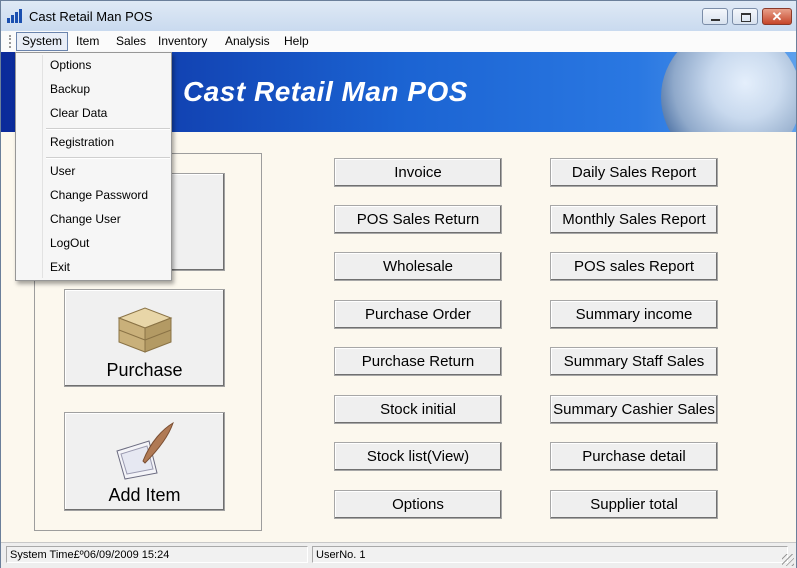 This screenshot has width=797, height=568. Describe the element at coordinates (157, 554) in the screenshot. I see `system-time-panel: System Time£º06/09/2009 15:24` at that location.